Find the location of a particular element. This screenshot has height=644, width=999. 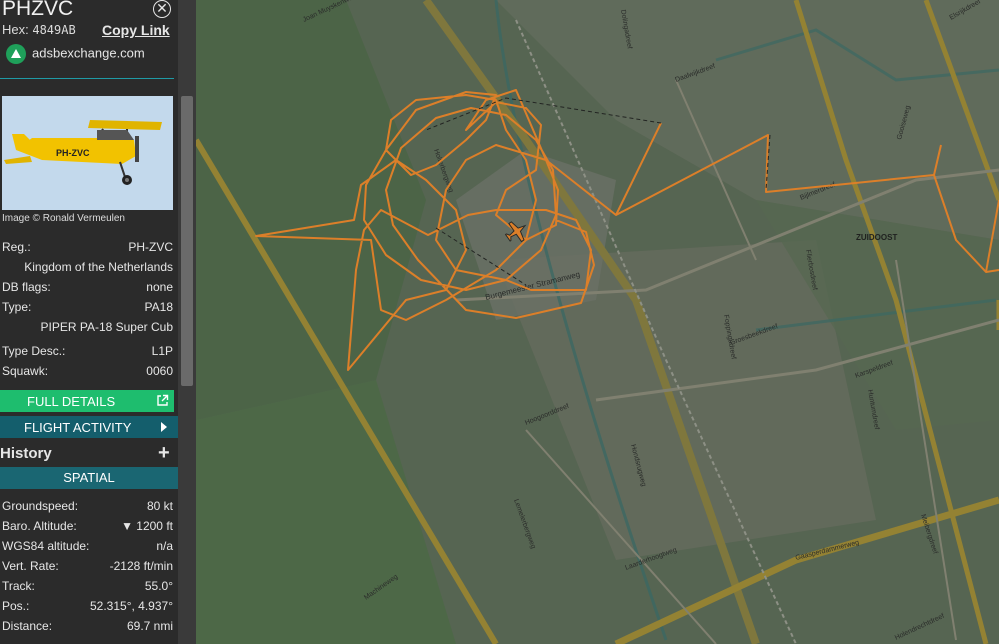

squawk-label: Squawk: is located at coordinates (25, 371).